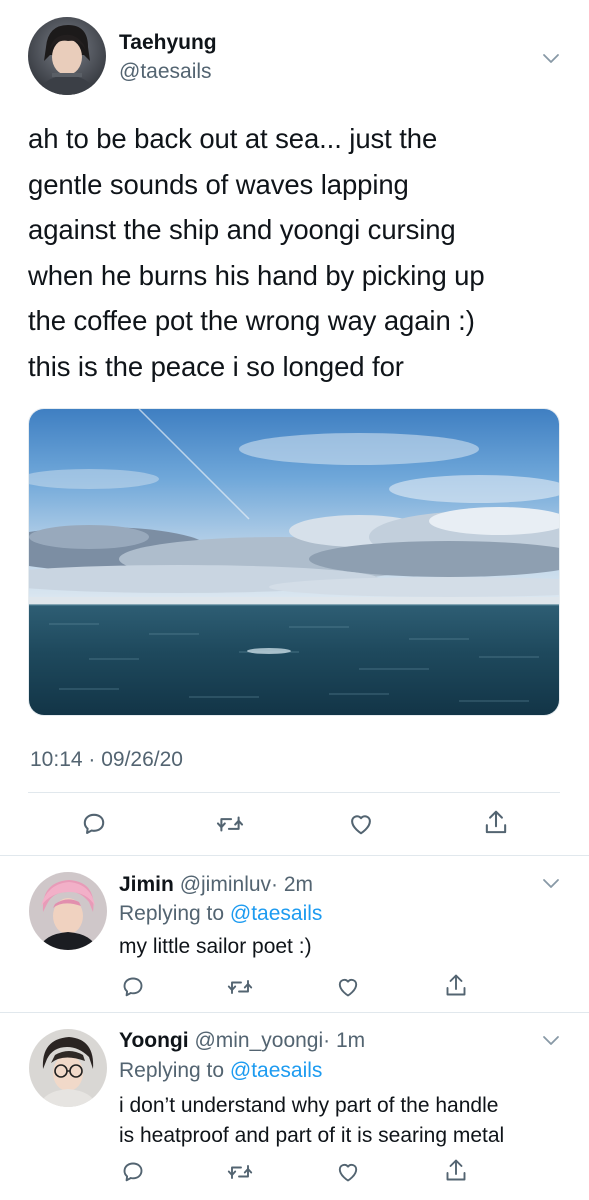  Describe the element at coordinates (218, 184) in the screenshot. I see `tweet-line: gentle sounds of waves lapping` at that location.